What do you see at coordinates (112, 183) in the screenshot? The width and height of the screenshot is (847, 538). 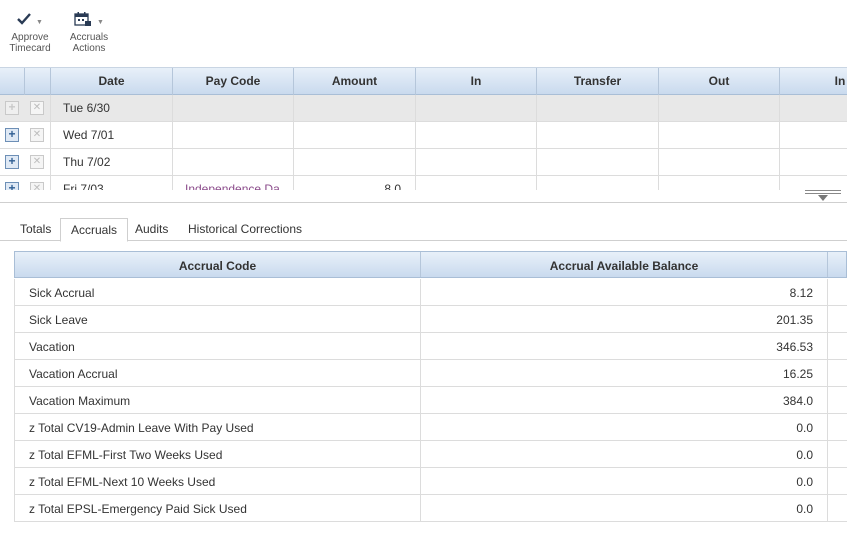 I see `date-cell: Fri 7/03` at bounding box center [112, 183].